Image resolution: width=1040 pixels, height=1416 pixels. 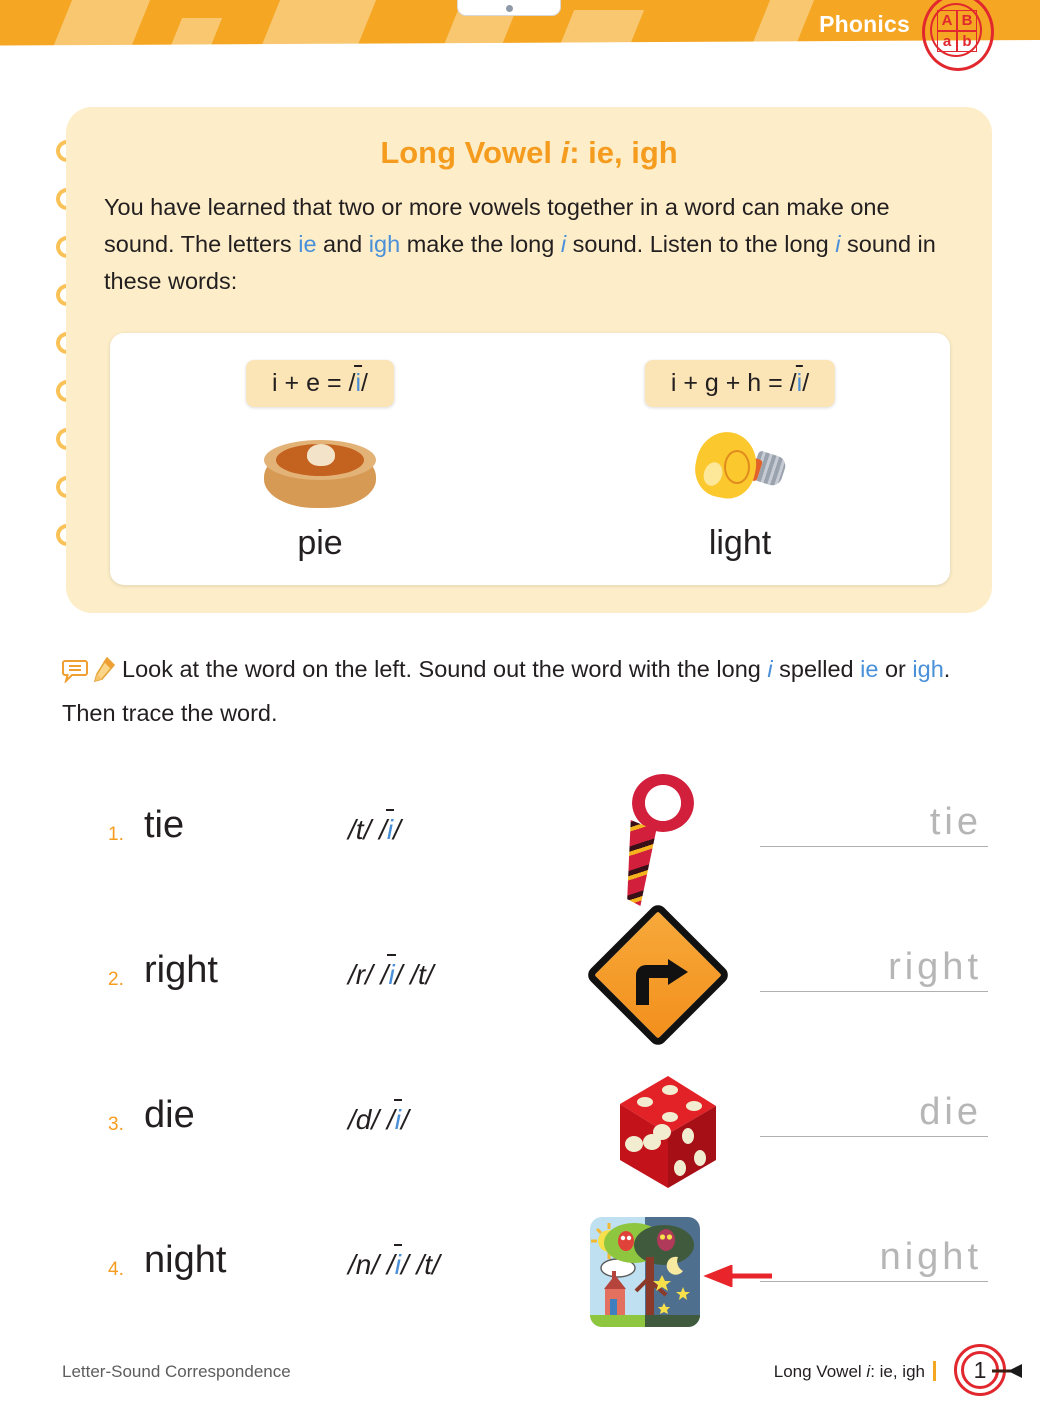 What do you see at coordinates (733, 383) in the screenshot?
I see `formula-igh-text: i + g + h = /` at bounding box center [733, 383].